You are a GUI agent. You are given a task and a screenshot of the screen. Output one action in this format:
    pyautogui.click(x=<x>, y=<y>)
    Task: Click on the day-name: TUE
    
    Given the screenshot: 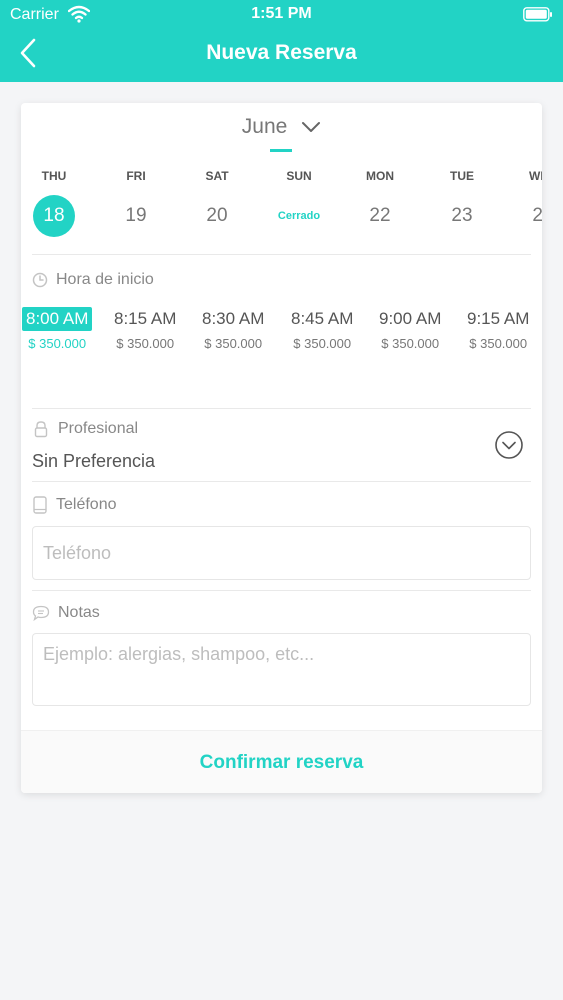 What is the action you would take?
    pyautogui.click(x=462, y=176)
    